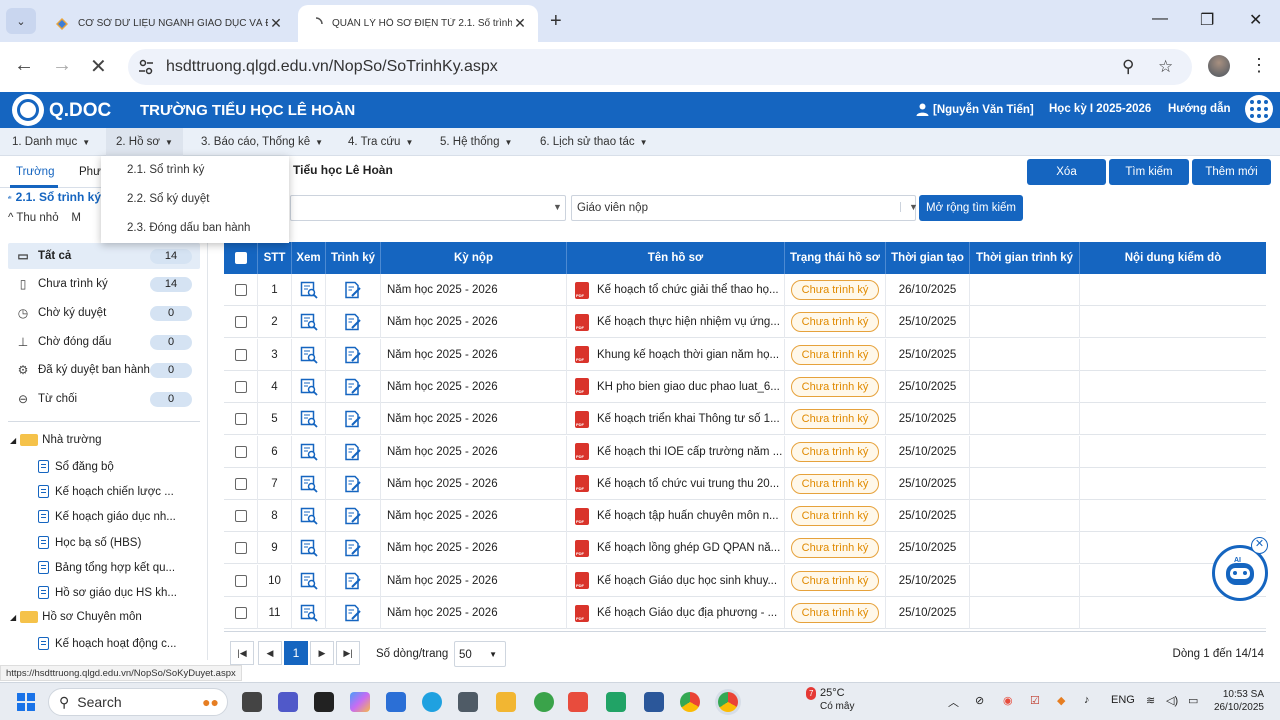 Image resolution: width=1280 pixels, height=720 pixels. What do you see at coordinates (104, 342) in the screenshot?
I see `status-cho-dong-dau: ⊥ Chờ đóng dấu 0` at bounding box center [104, 342].